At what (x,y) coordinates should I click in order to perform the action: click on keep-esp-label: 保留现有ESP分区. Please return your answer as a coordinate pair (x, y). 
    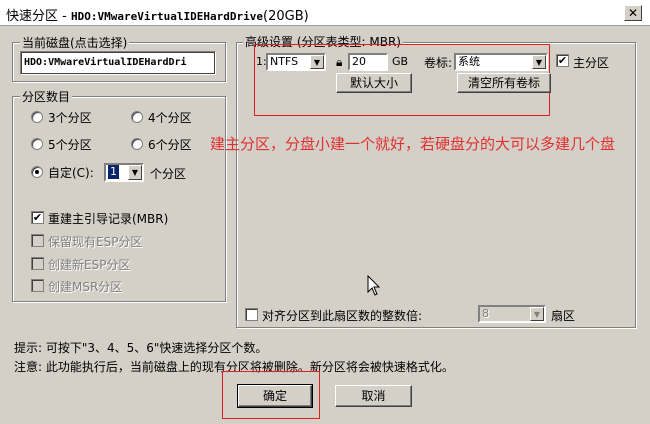
    Looking at the image, I should click on (95, 242).